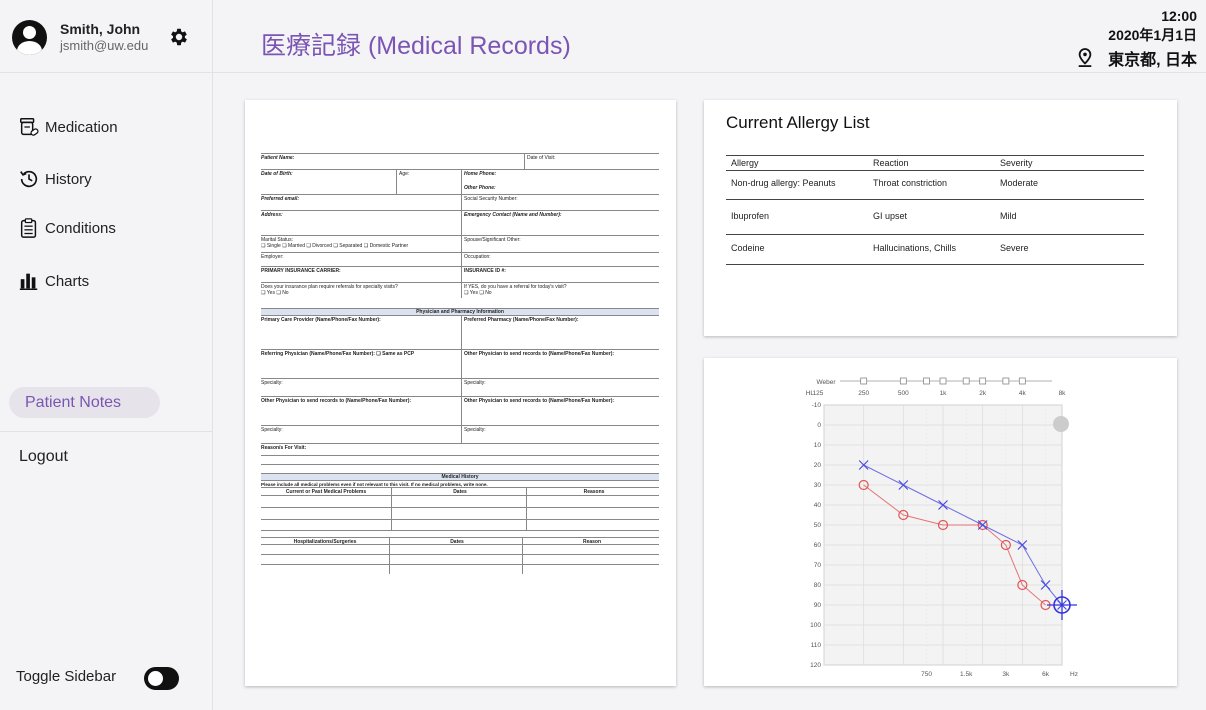  What do you see at coordinates (591, 161) in the screenshot?
I see `form-label: Date of Visit:` at bounding box center [591, 161].